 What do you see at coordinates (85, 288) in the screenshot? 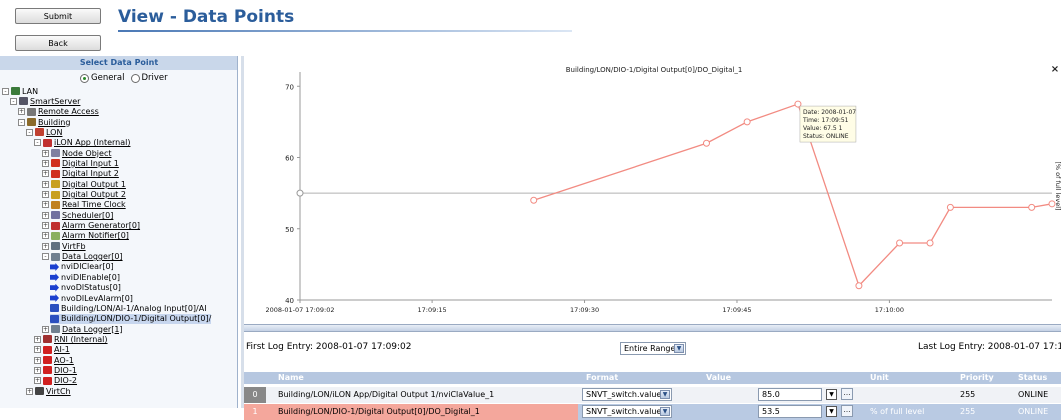
I see `tree-node: nvoDlStatus[0]` at bounding box center [85, 288].